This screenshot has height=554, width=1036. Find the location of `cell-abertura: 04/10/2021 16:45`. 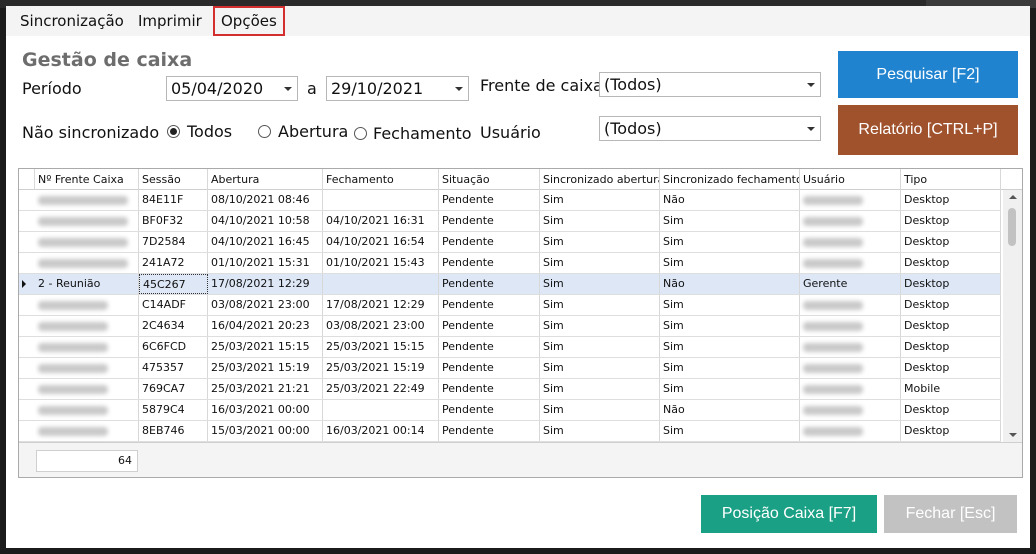

cell-abertura: 04/10/2021 16:45 is located at coordinates (265, 242).